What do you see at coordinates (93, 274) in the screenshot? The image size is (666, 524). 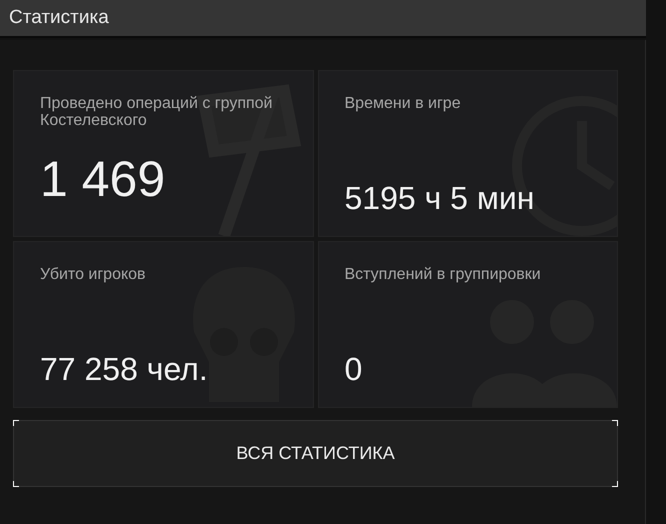 I see `stat-label: Убито игроков` at bounding box center [93, 274].